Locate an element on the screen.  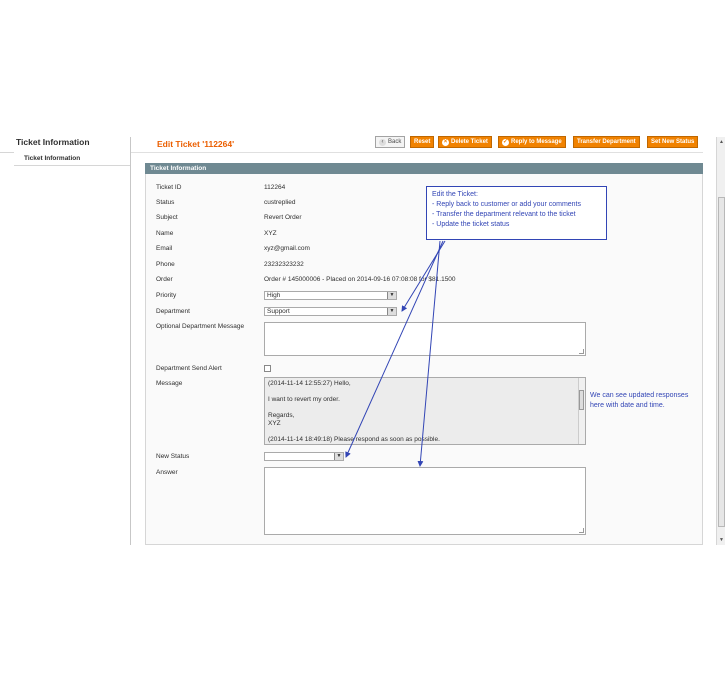
answer-textarea is located at coordinates (425, 501).